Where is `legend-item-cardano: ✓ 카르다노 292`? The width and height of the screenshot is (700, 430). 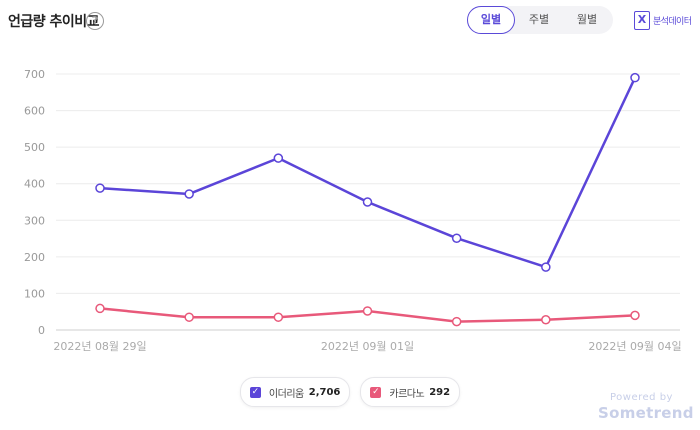
legend-item-cardano: ✓ 카르다노 292 is located at coordinates (410, 392).